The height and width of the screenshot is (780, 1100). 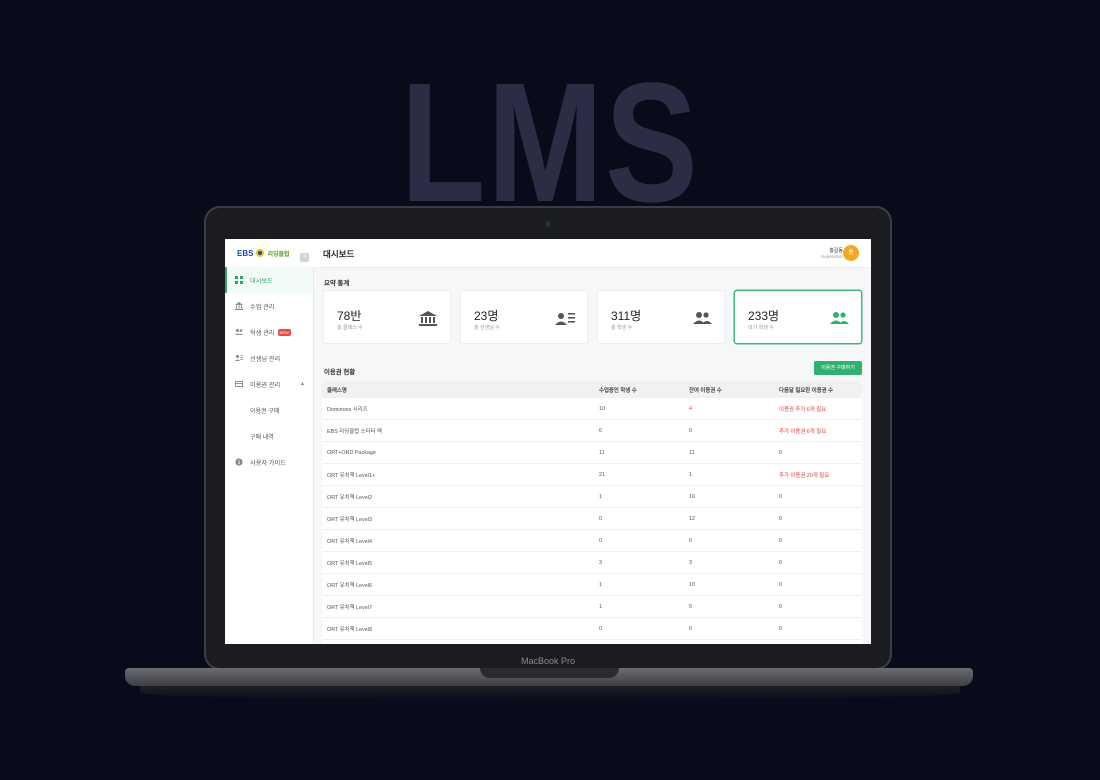 I want to click on card-label: 총 학생 수, so click(x=622, y=328).